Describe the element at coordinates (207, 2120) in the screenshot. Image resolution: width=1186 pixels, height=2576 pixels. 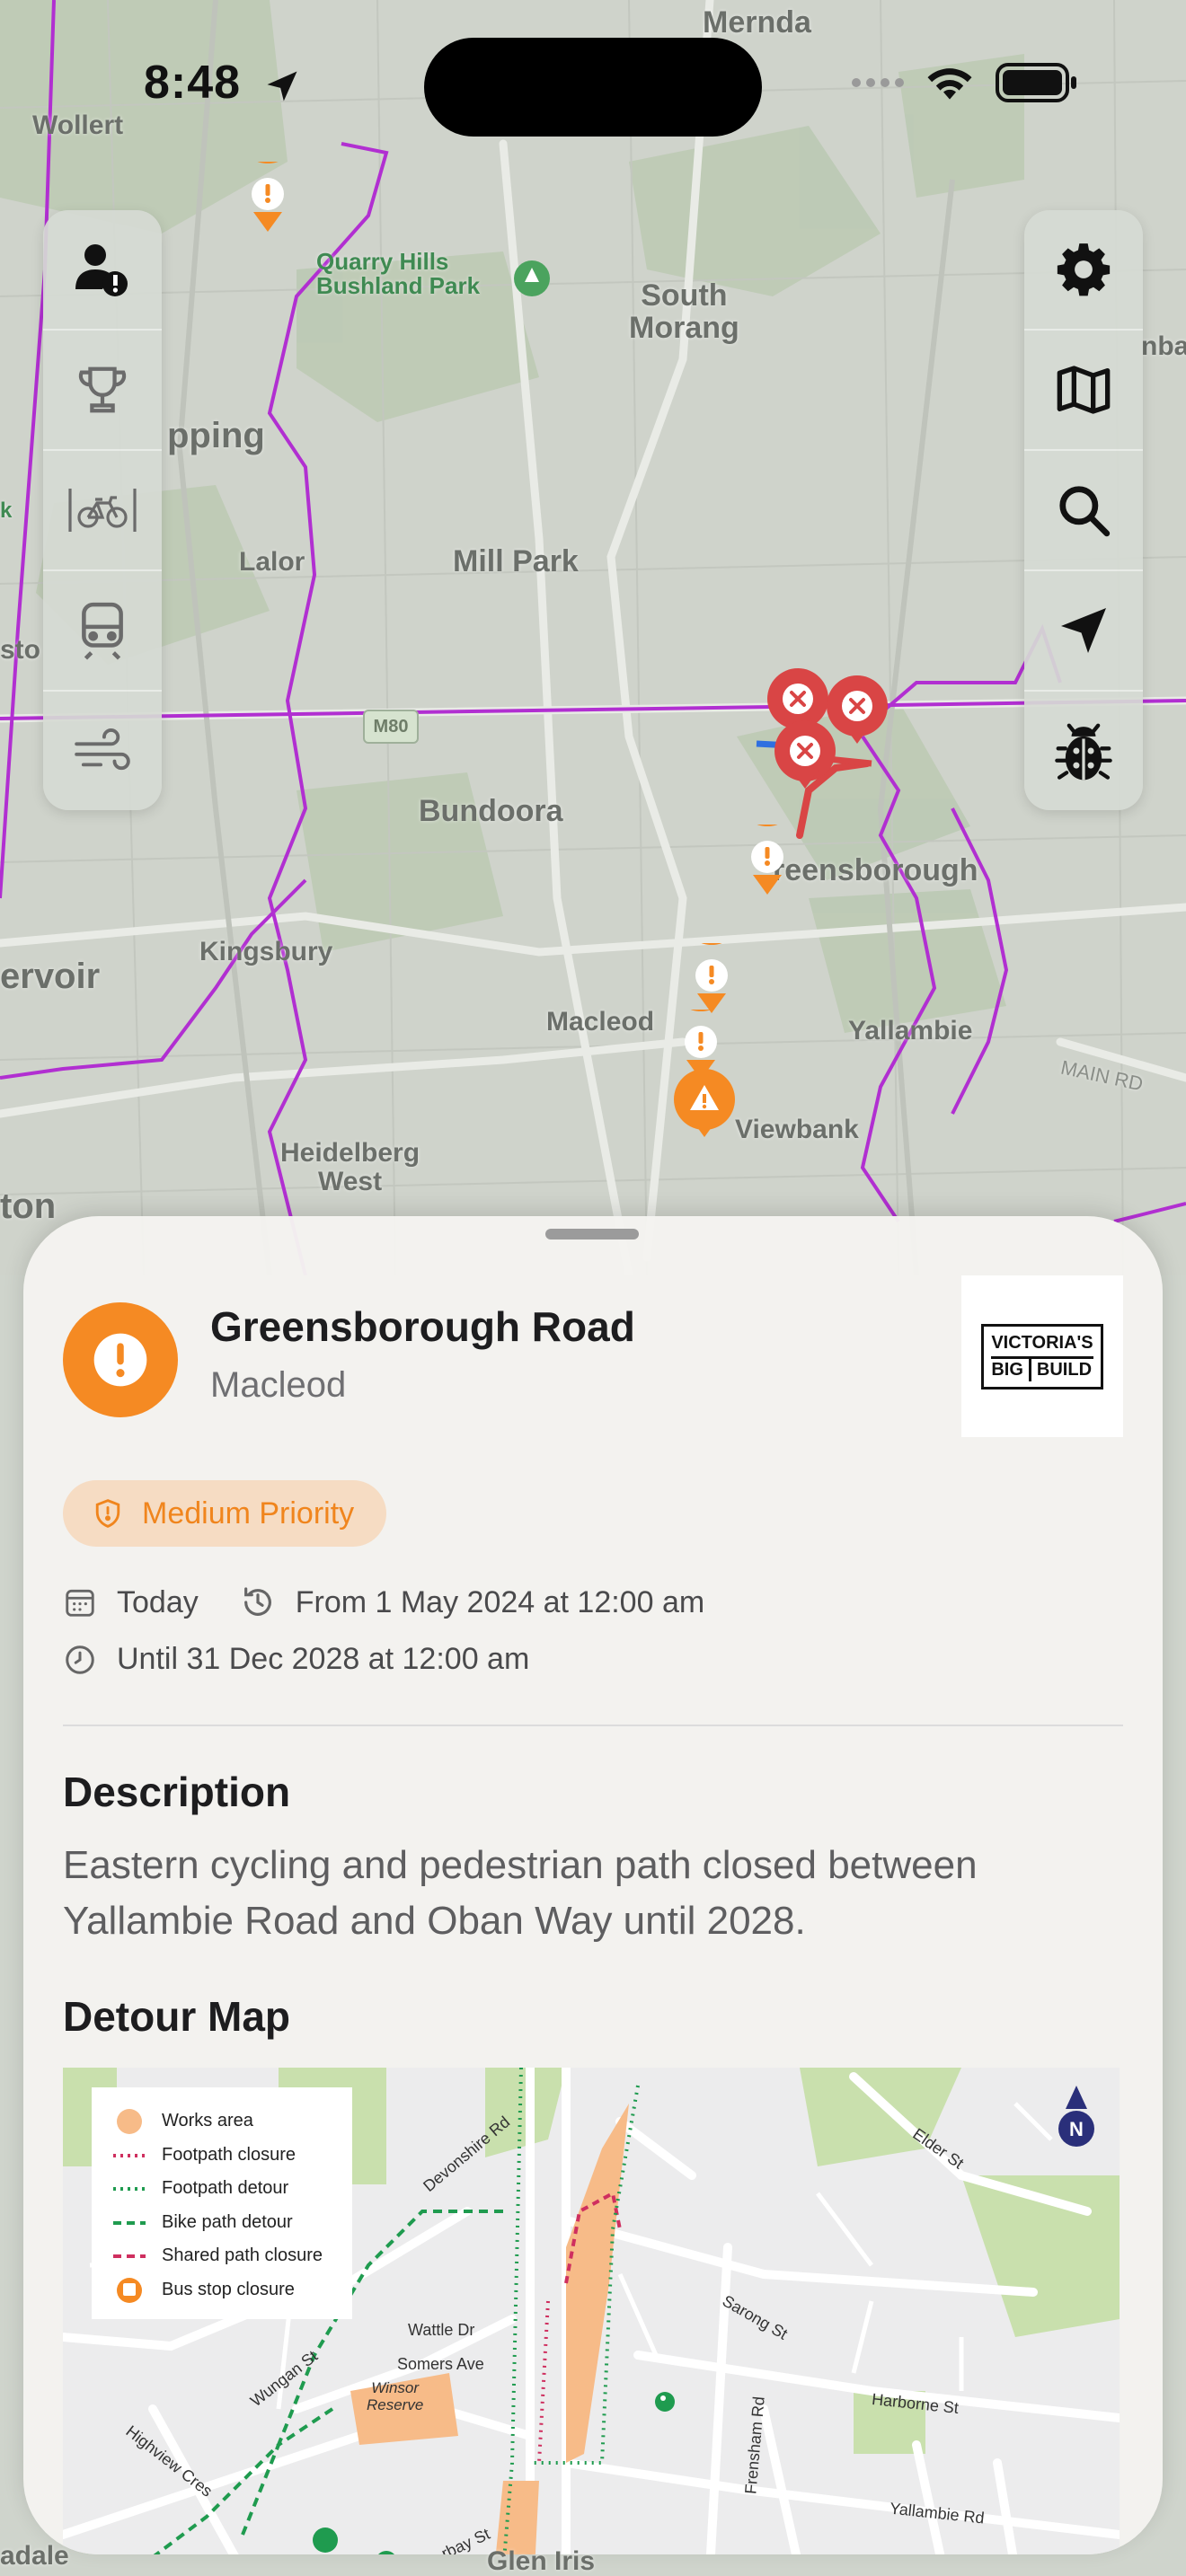
I see `legend-works-area: Works area` at that location.